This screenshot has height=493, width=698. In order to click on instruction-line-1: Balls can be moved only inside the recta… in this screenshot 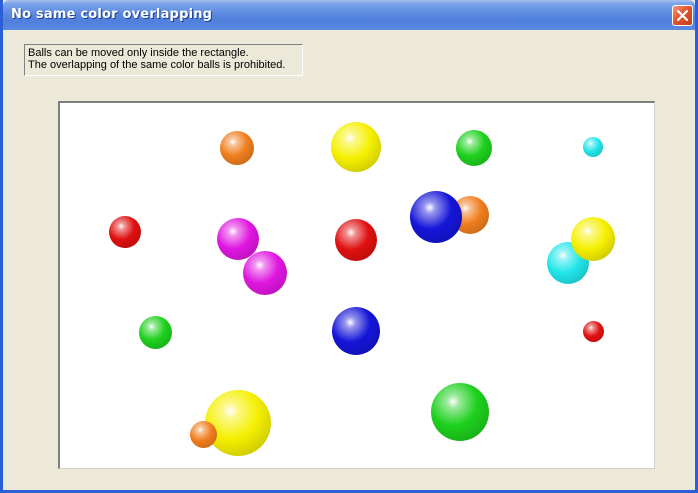, I will do `click(138, 53)`.